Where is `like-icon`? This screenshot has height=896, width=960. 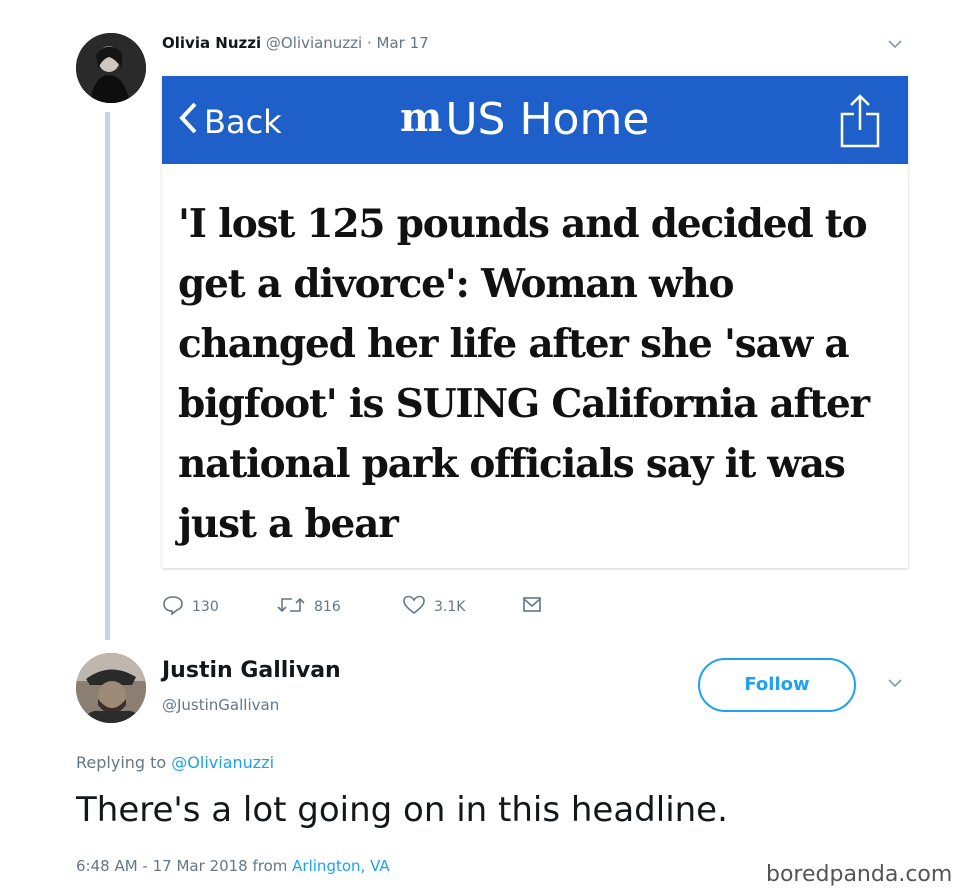 like-icon is located at coordinates (414, 605).